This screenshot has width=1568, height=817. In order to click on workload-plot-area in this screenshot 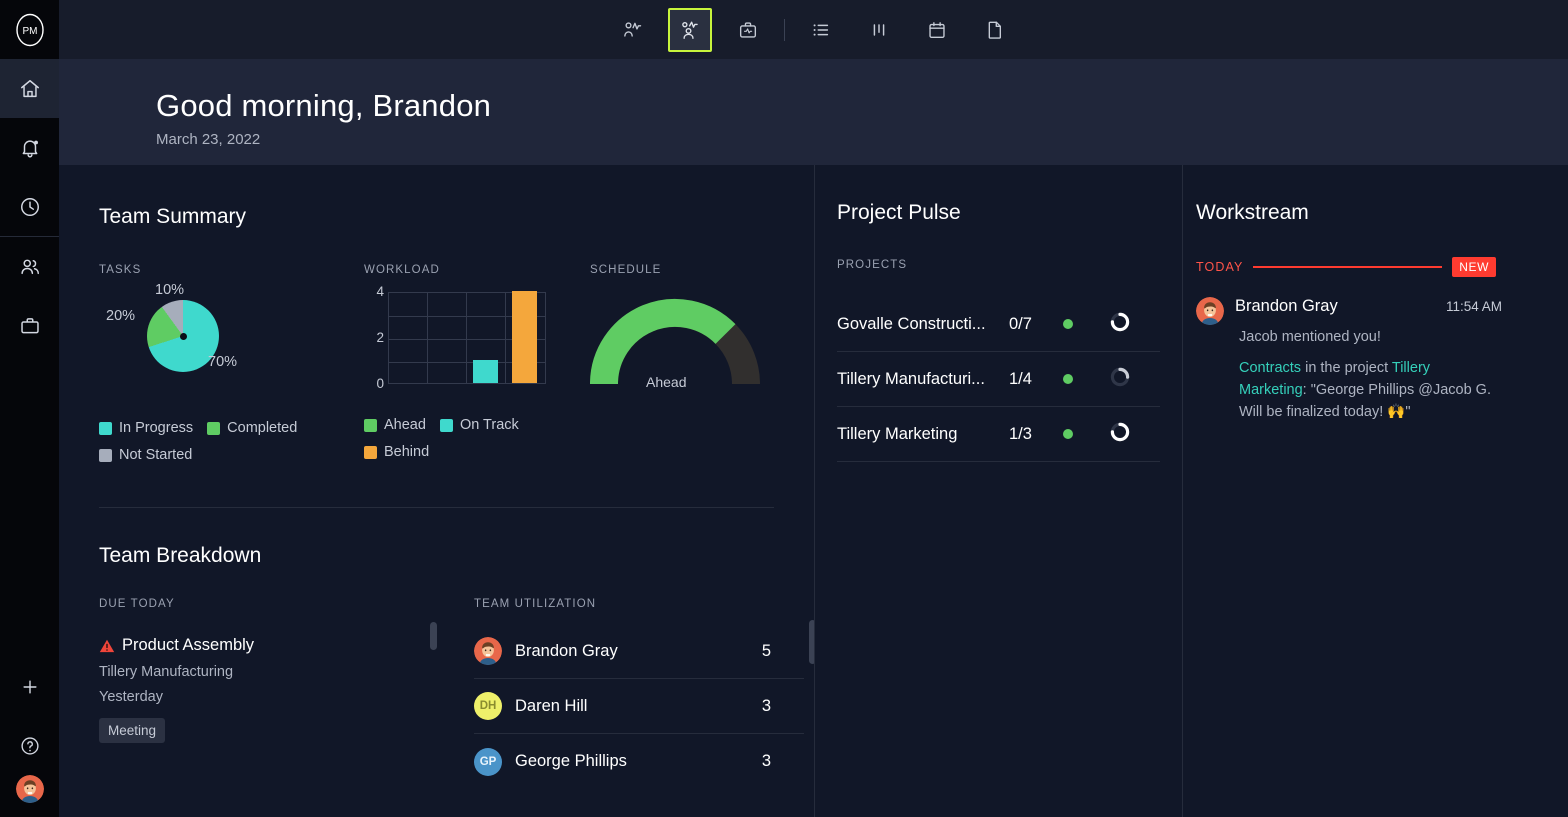, I will do `click(467, 337)`.